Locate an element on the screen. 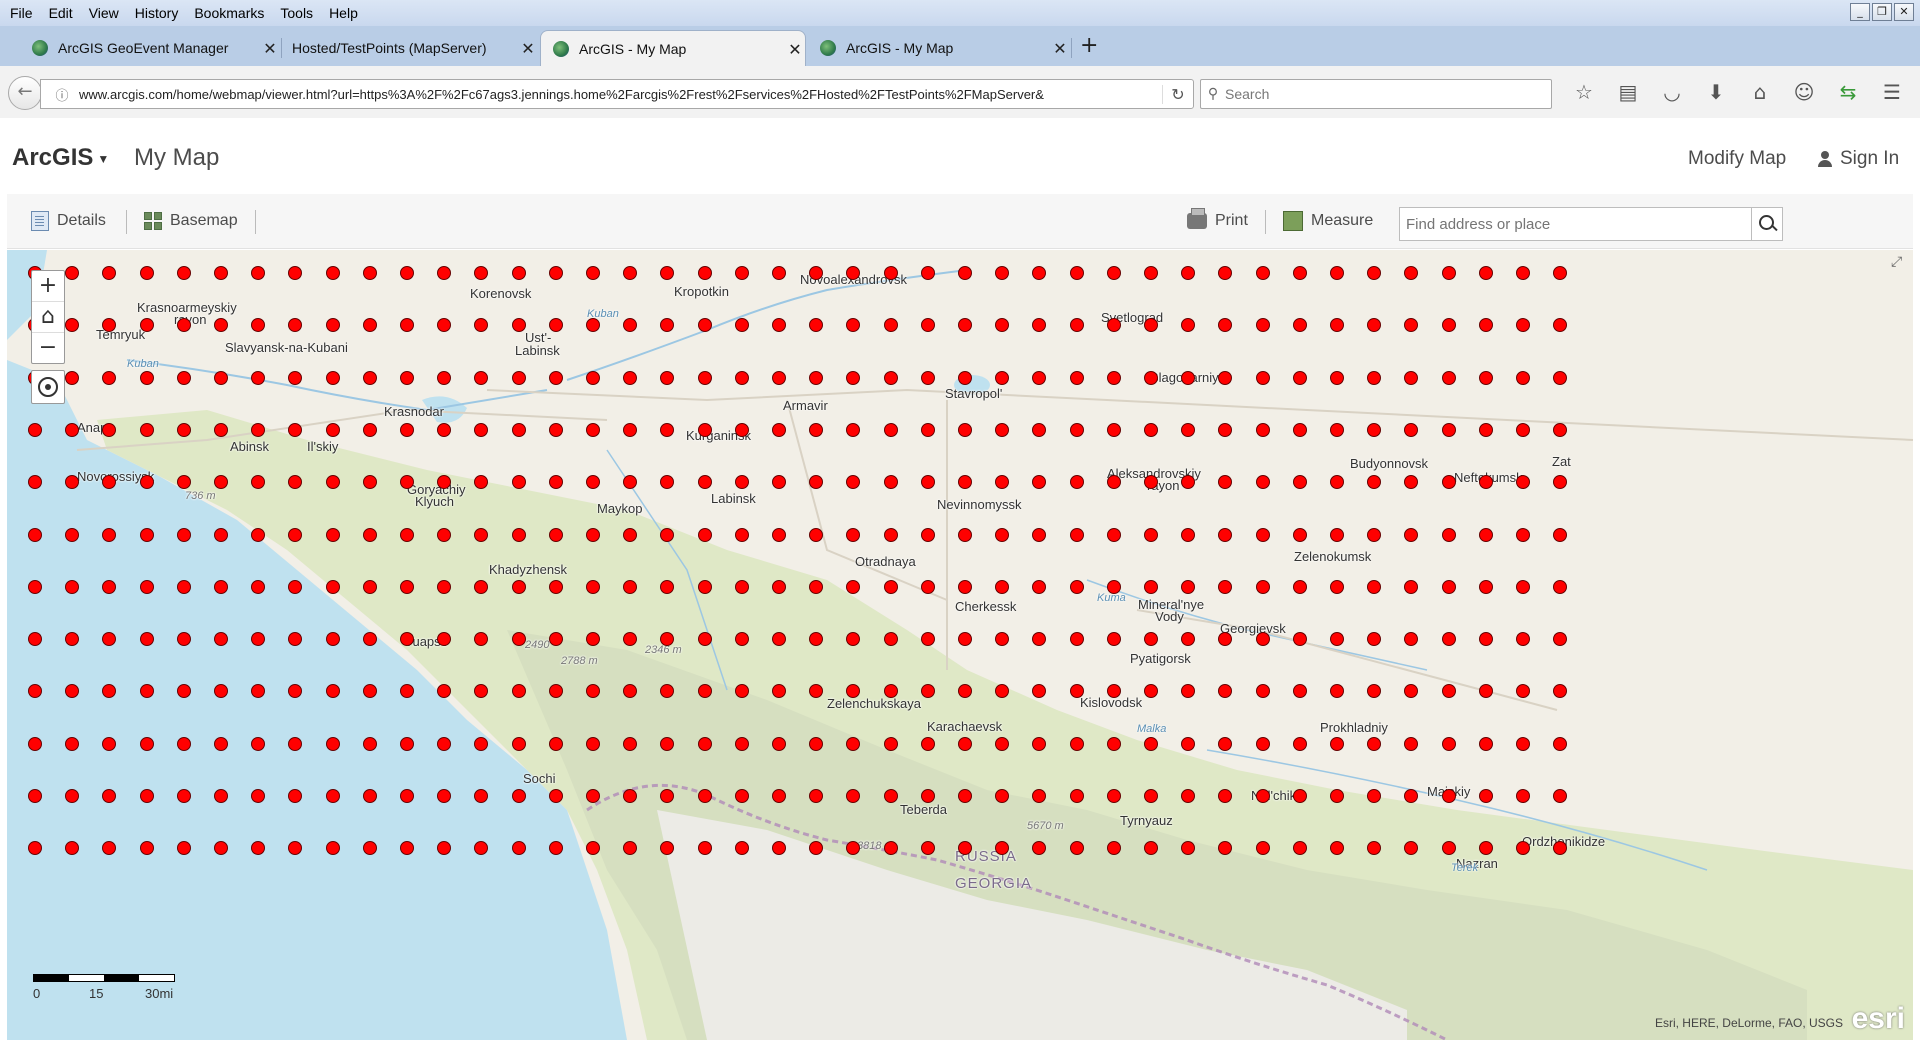 This screenshot has height=1052, width=1920. menu-tools: Tools is located at coordinates (296, 13).